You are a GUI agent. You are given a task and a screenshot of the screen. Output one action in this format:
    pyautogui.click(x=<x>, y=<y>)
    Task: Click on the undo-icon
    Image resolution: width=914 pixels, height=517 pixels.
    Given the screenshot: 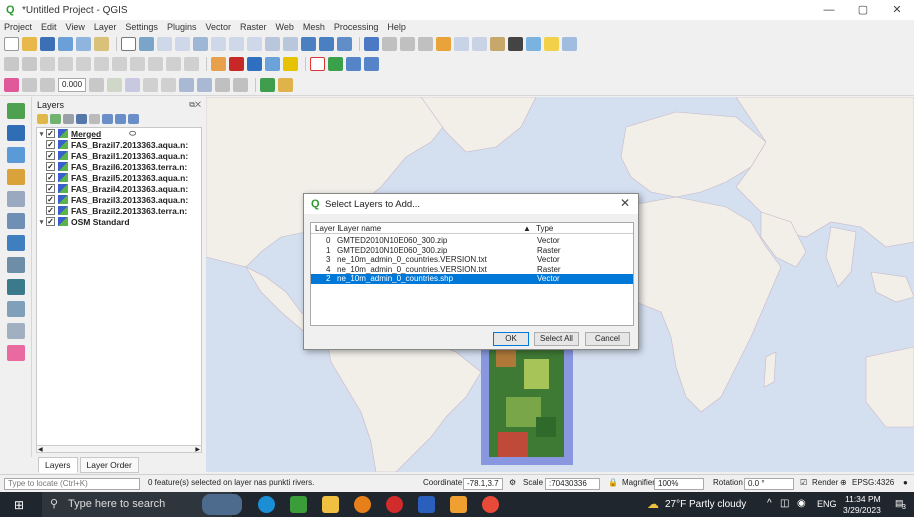 What is the action you would take?
    pyautogui.click(x=173, y=64)
    